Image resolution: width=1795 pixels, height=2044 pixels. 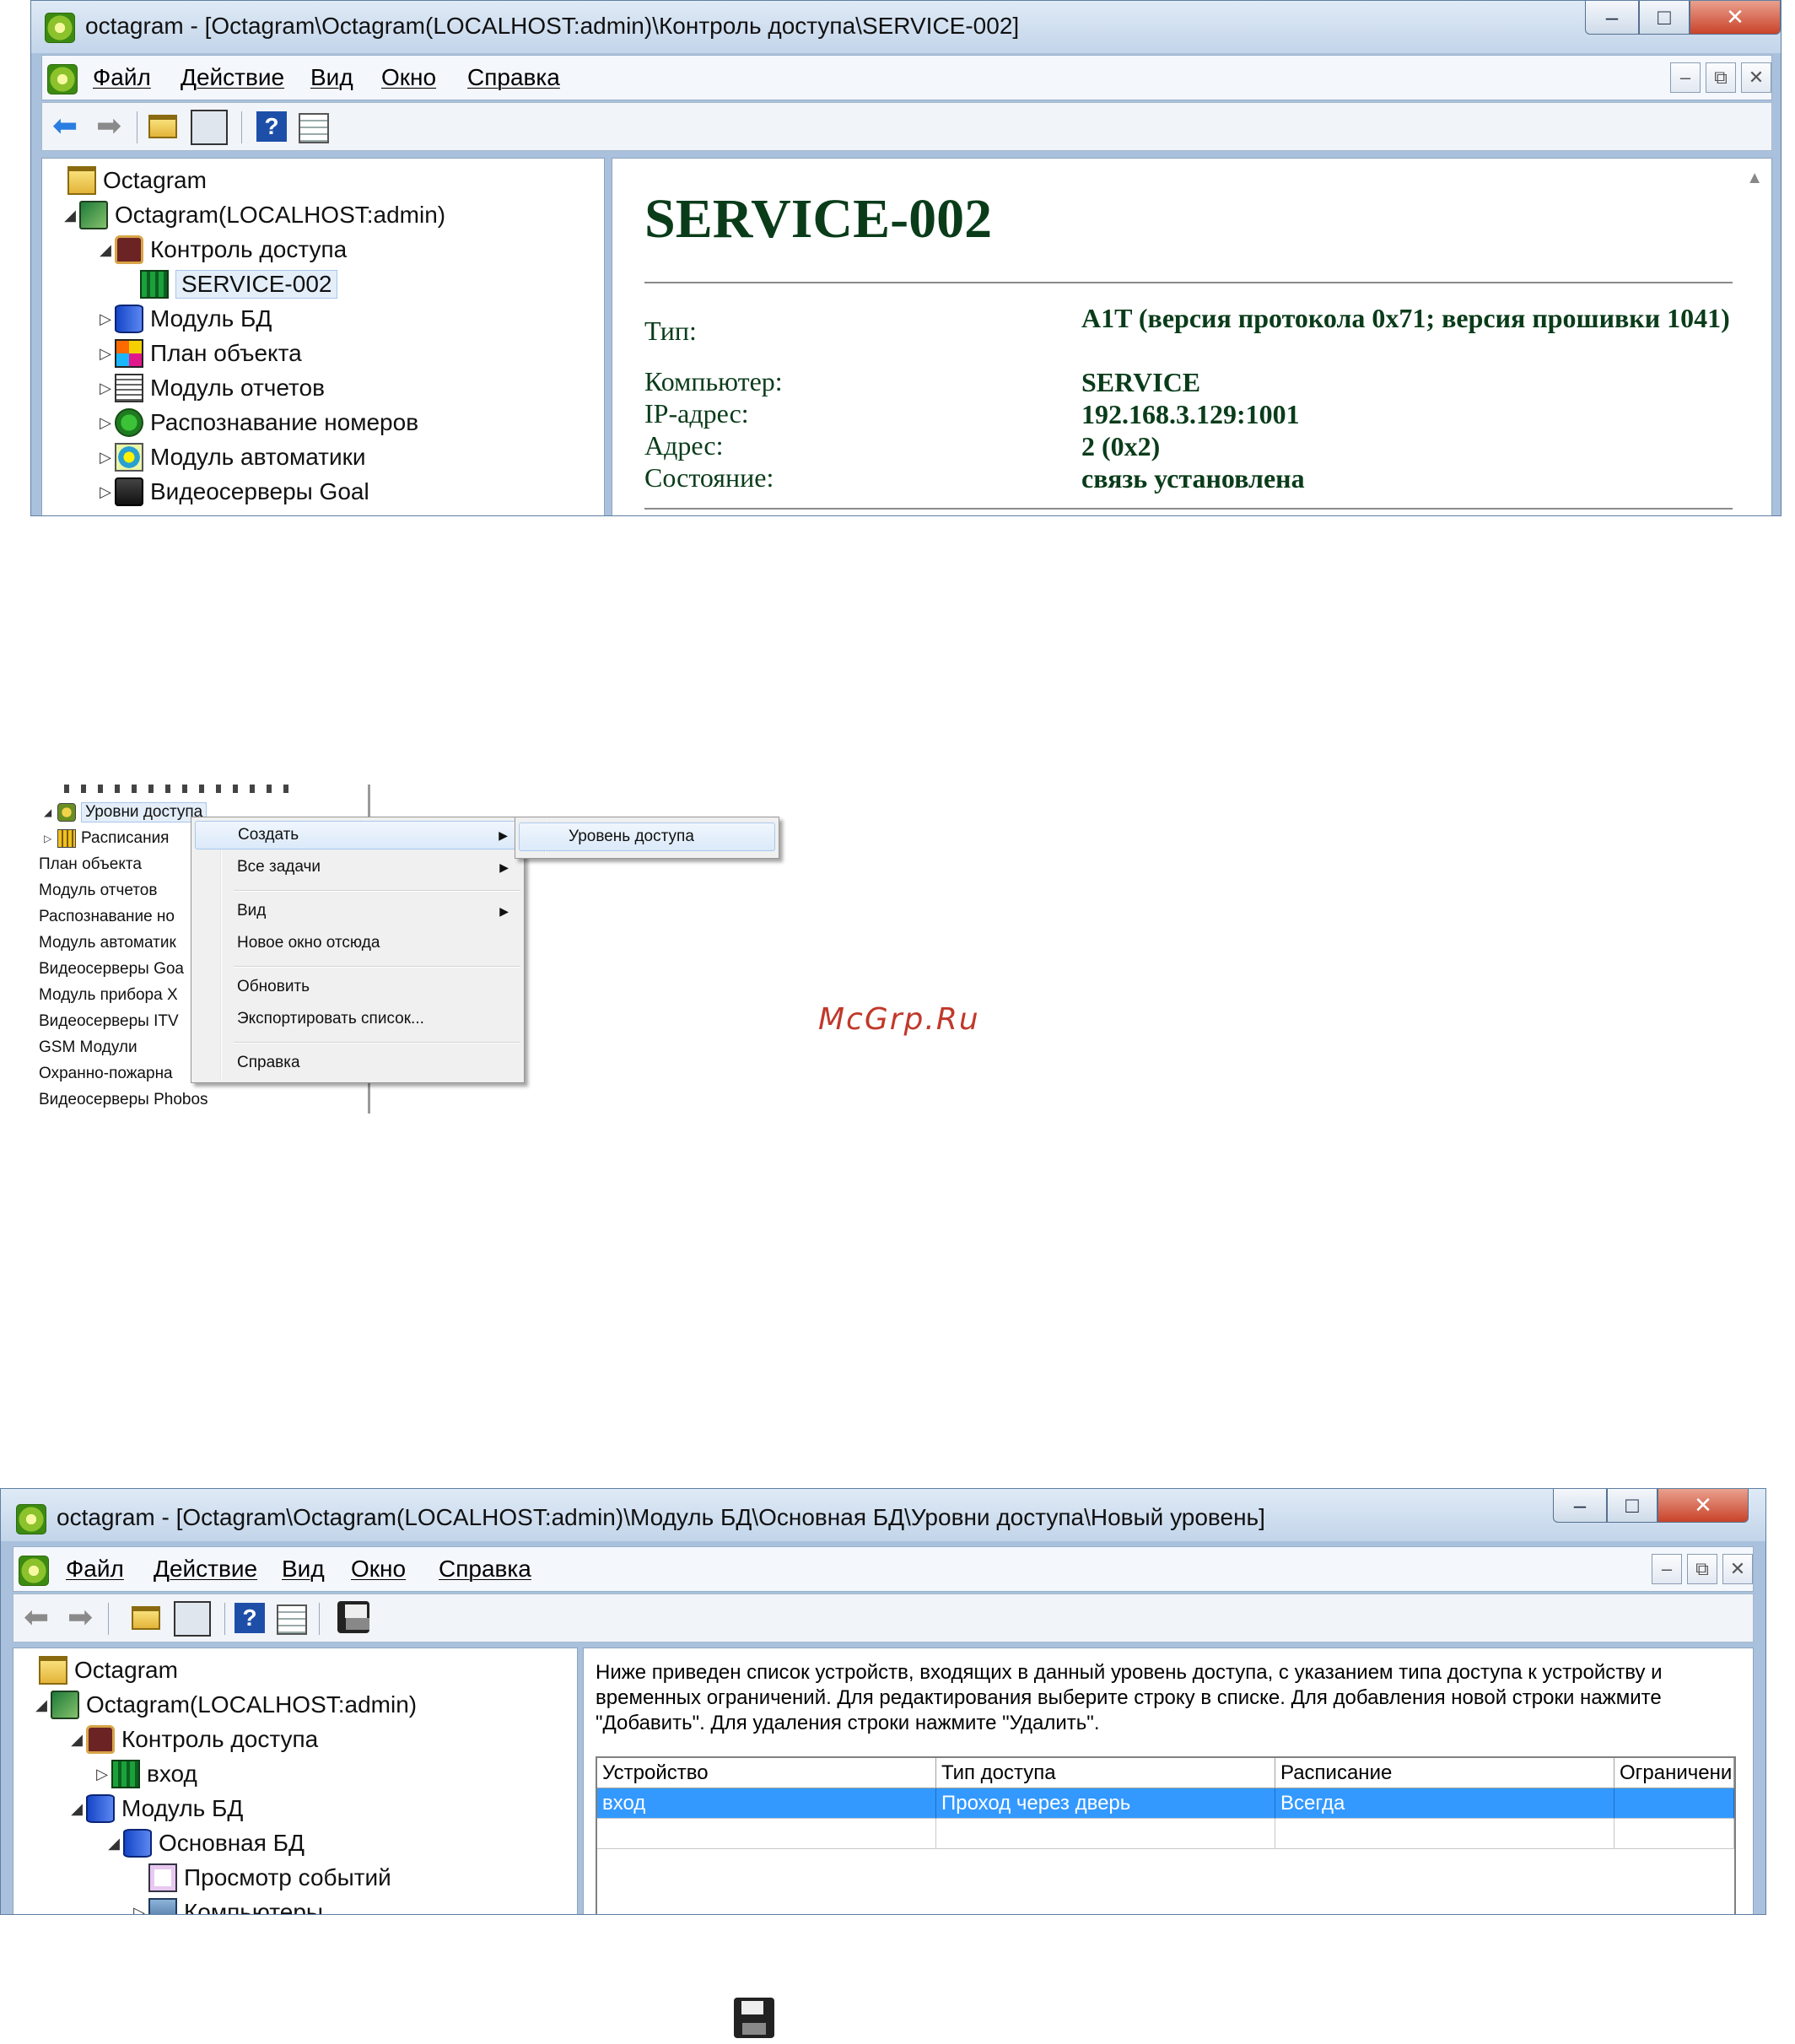 I want to click on tree-item: Распознавание но, so click(x=107, y=917).